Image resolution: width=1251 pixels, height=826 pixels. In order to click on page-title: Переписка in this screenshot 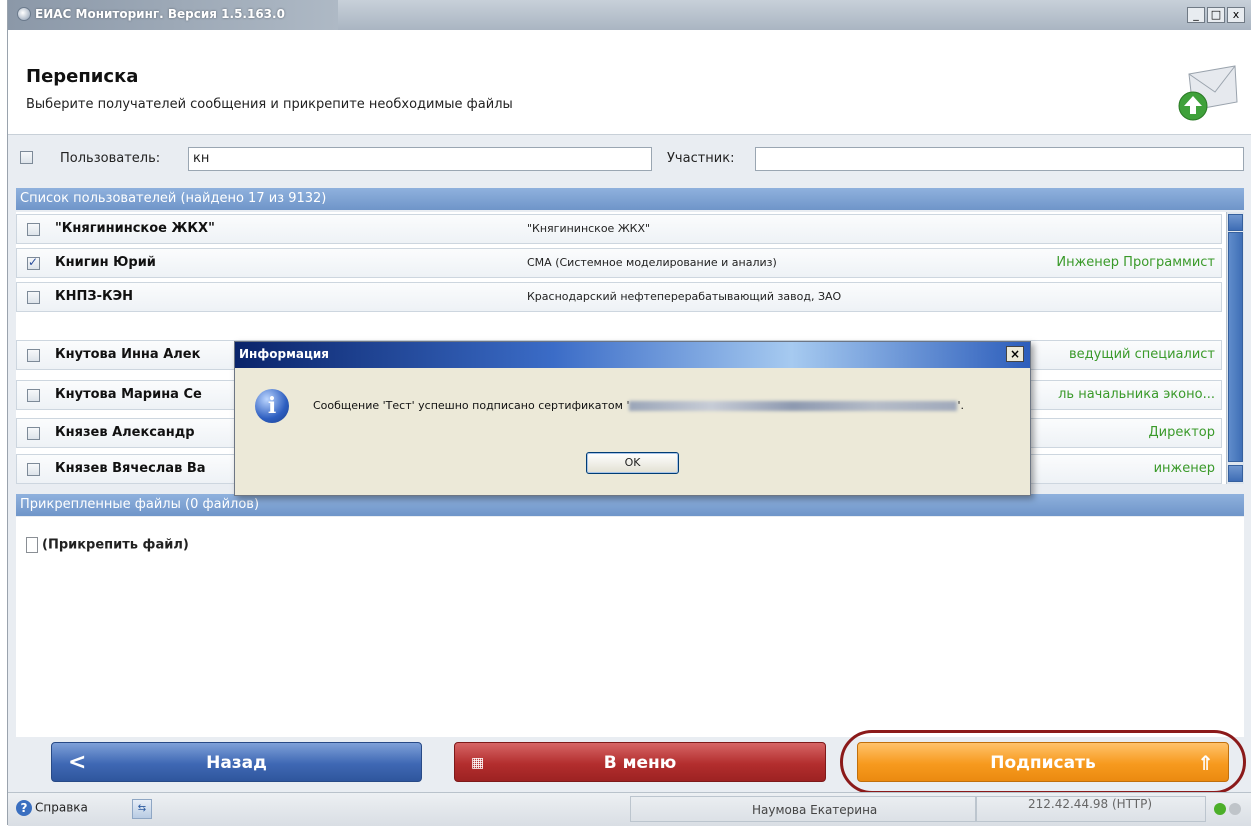, I will do `click(82, 76)`.